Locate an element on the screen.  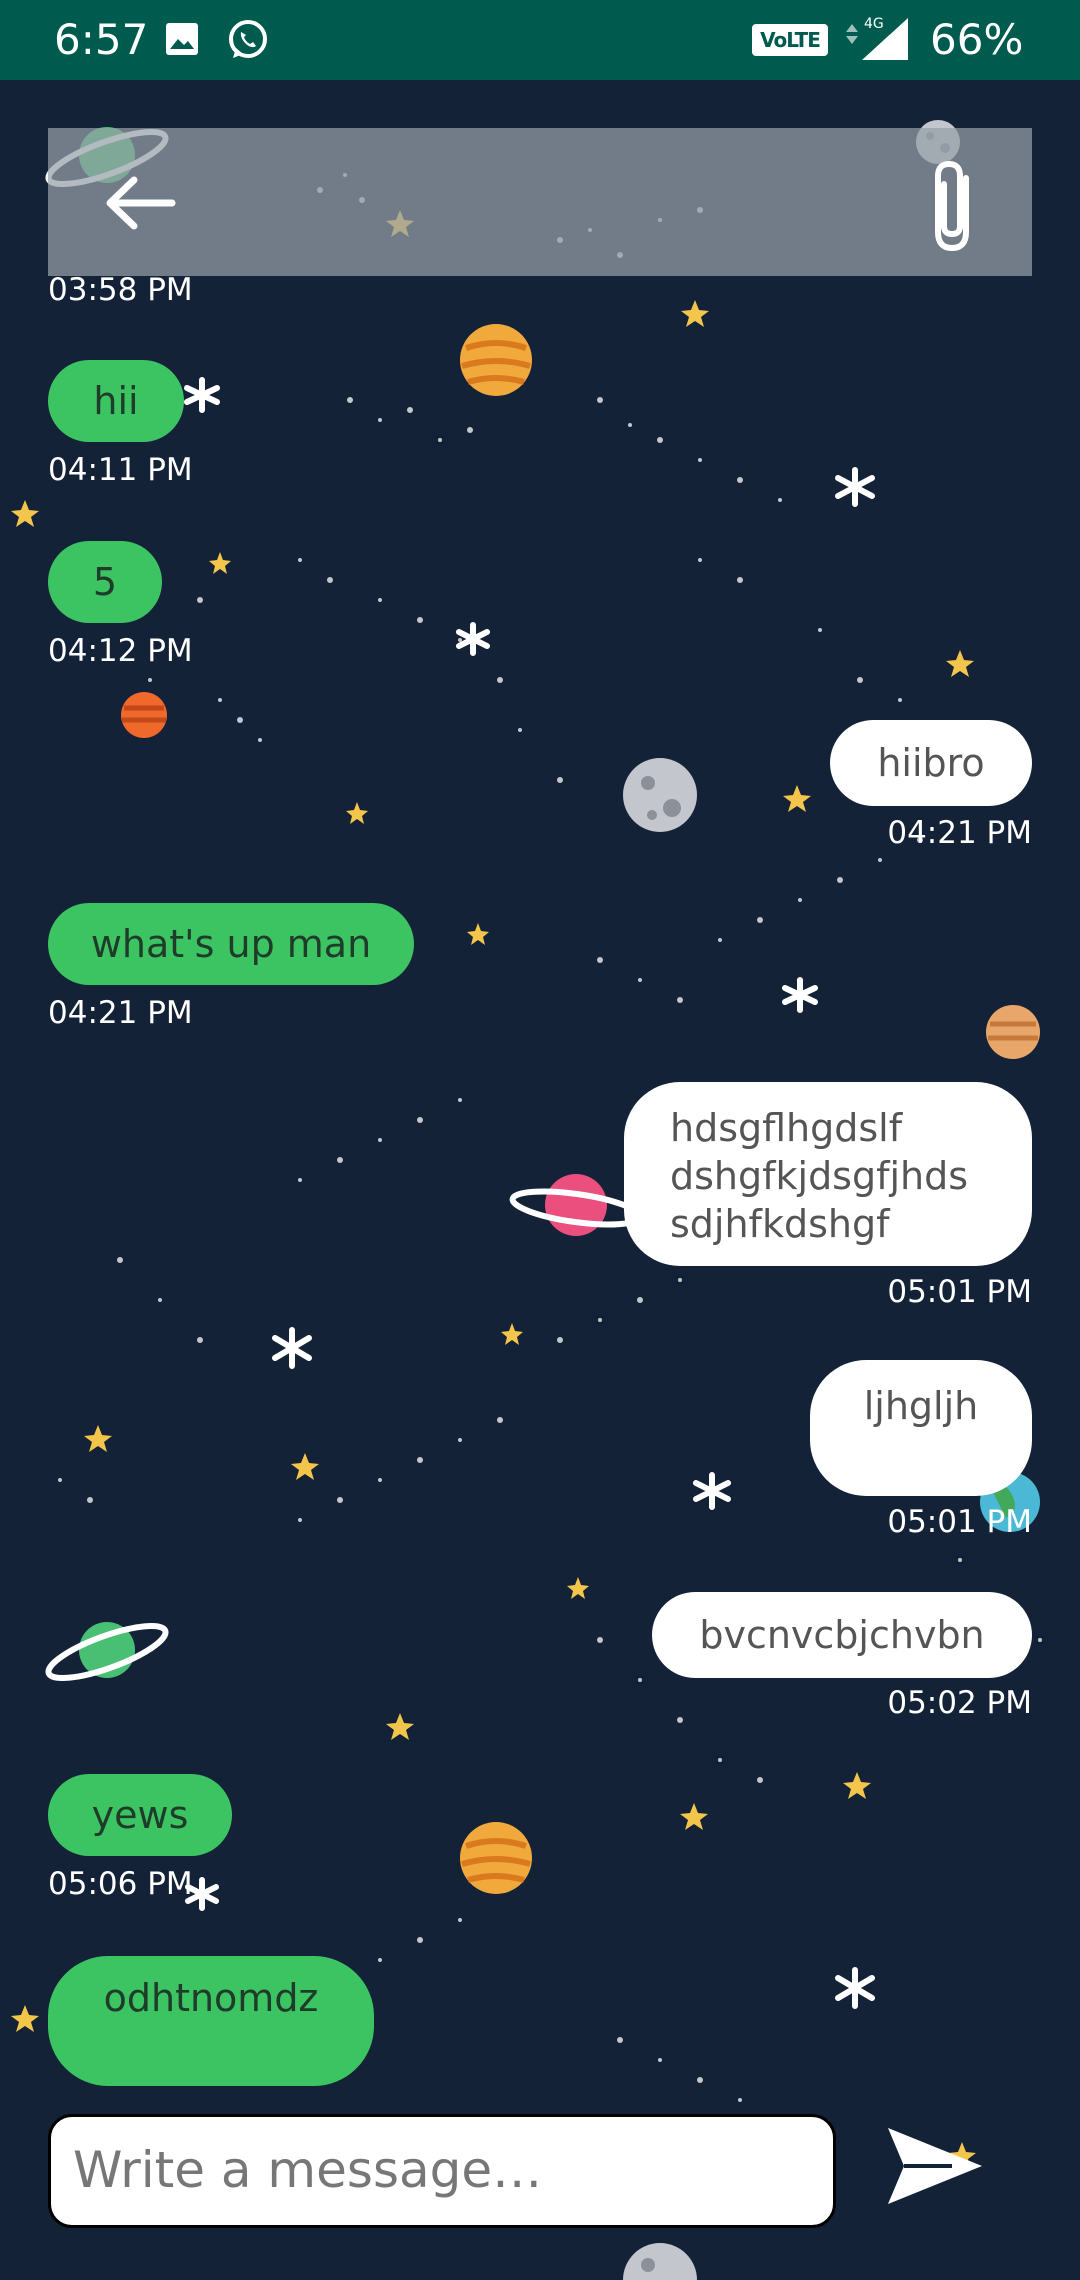
message-bubble-sent: hiibro is located at coordinates (931, 763).